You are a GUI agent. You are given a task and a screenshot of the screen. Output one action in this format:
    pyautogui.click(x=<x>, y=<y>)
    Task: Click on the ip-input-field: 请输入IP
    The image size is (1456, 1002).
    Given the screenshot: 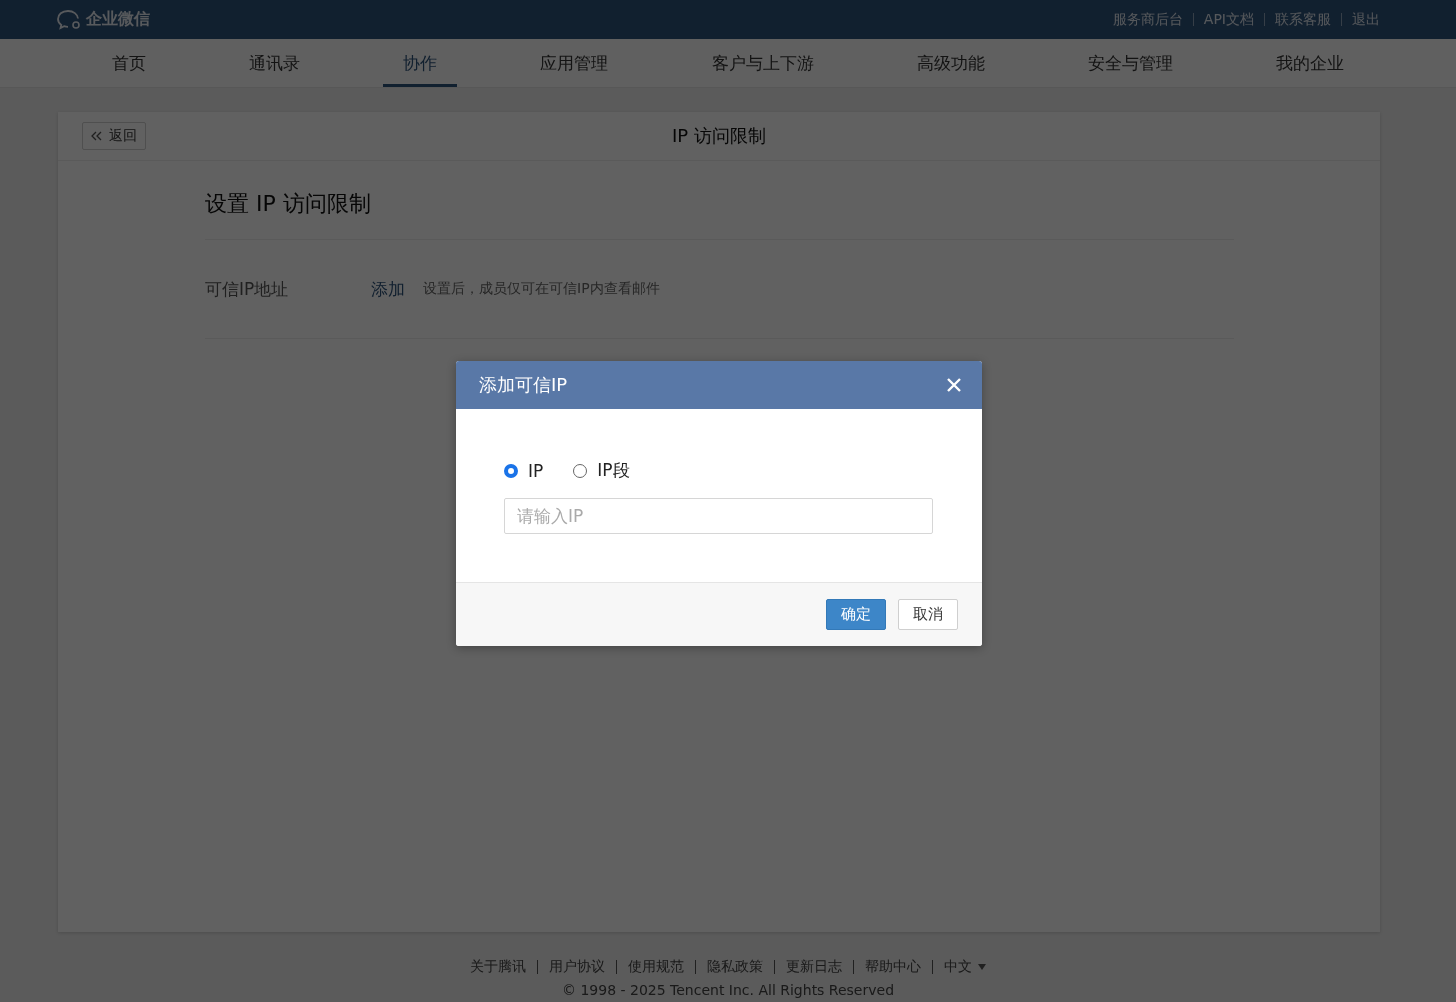 What is the action you would take?
    pyautogui.click(x=718, y=516)
    